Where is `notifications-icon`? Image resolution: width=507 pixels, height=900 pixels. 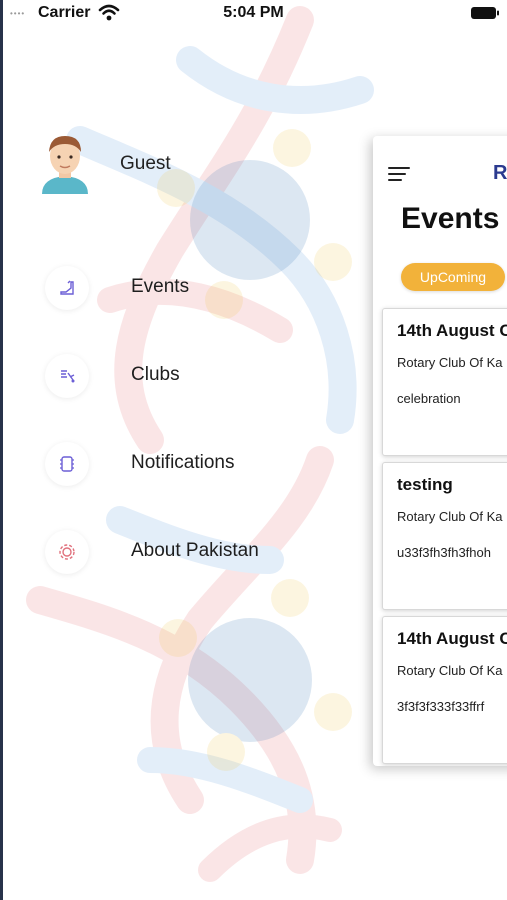
notifications-icon is located at coordinates (67, 464).